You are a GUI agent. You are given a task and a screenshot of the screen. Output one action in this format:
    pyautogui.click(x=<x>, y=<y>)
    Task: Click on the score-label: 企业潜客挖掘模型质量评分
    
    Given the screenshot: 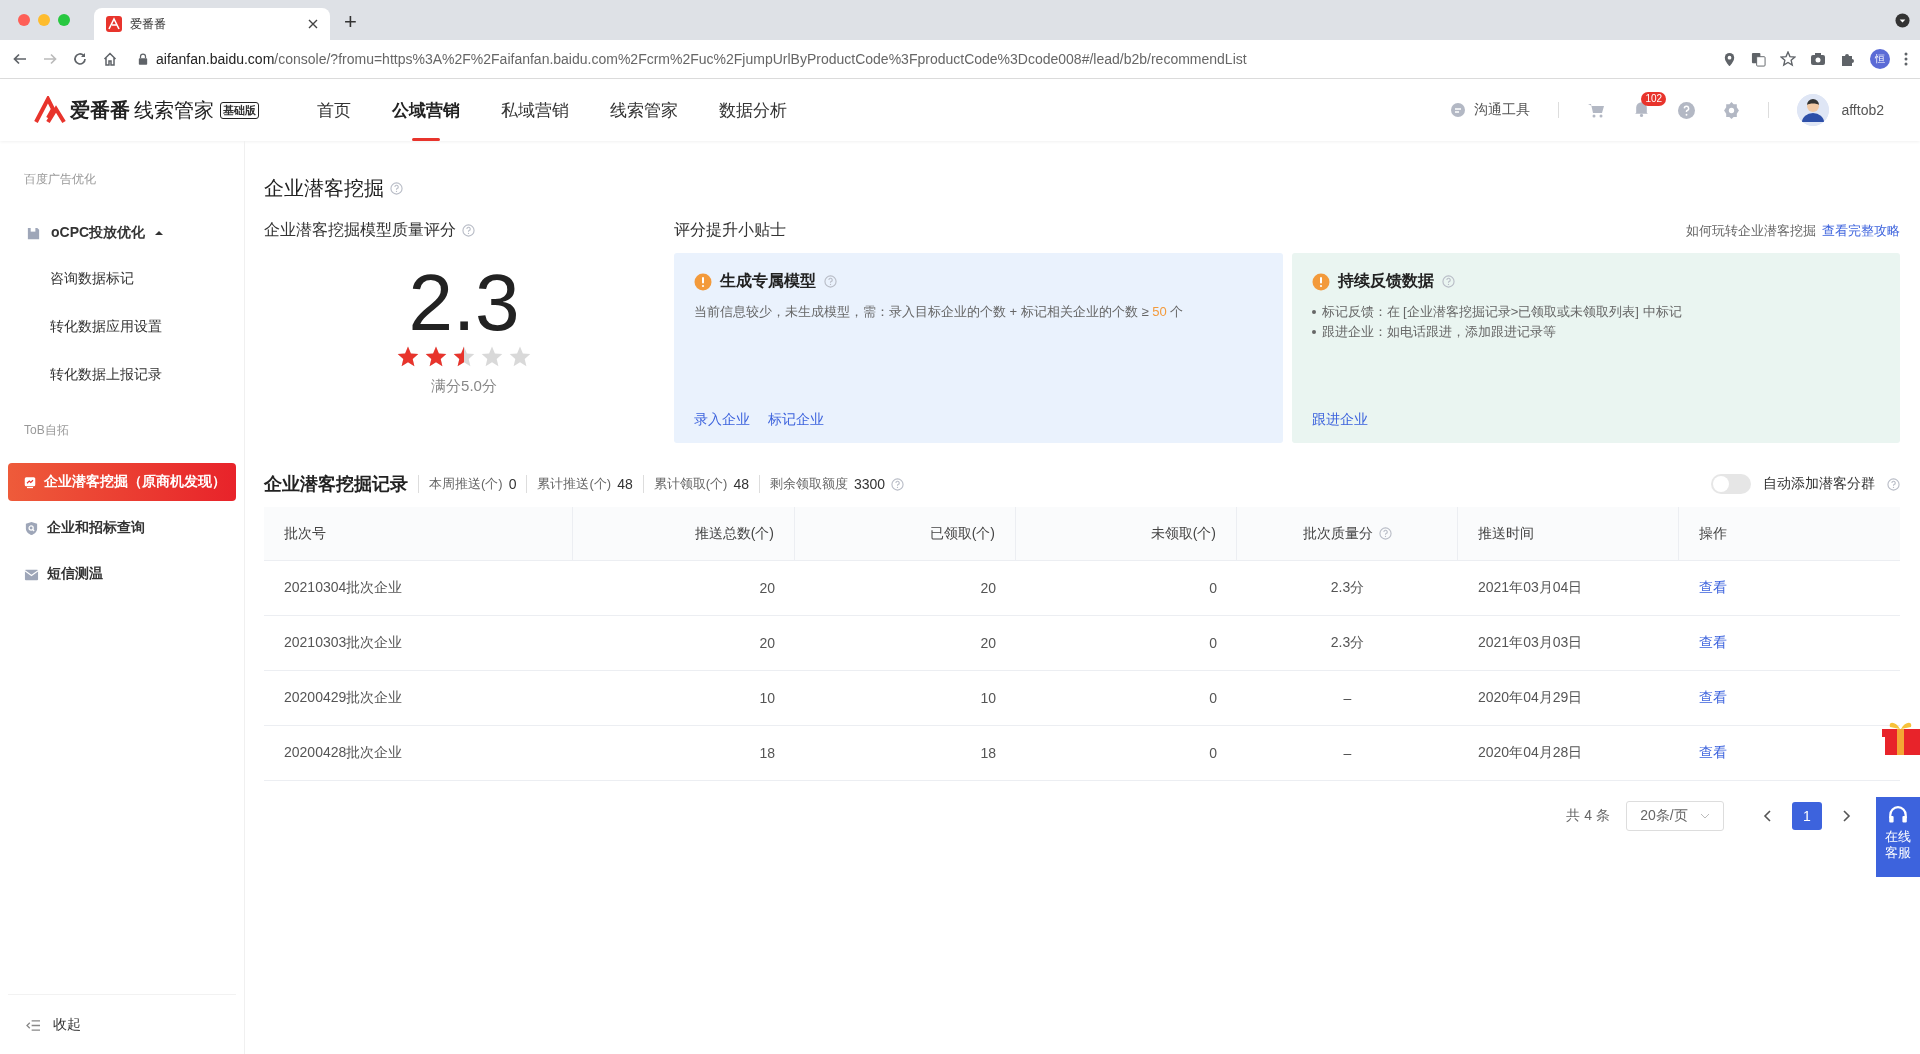 What is the action you would take?
    pyautogui.click(x=360, y=230)
    